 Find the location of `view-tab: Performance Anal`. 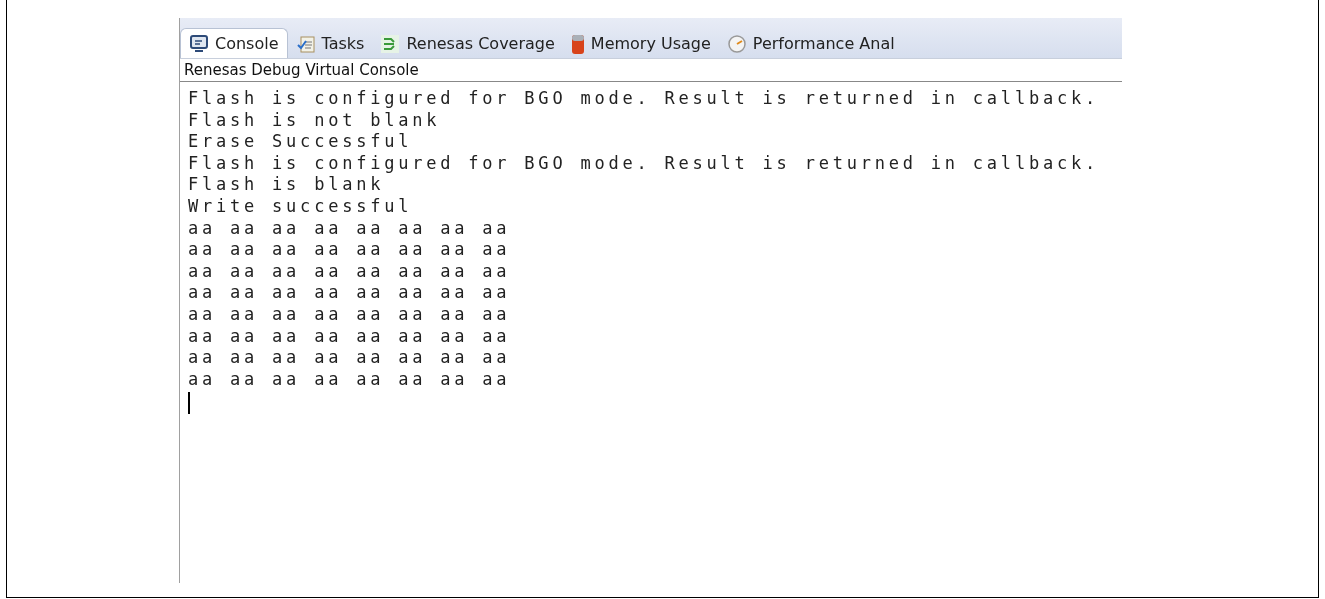

view-tab: Performance Anal is located at coordinates (810, 43).